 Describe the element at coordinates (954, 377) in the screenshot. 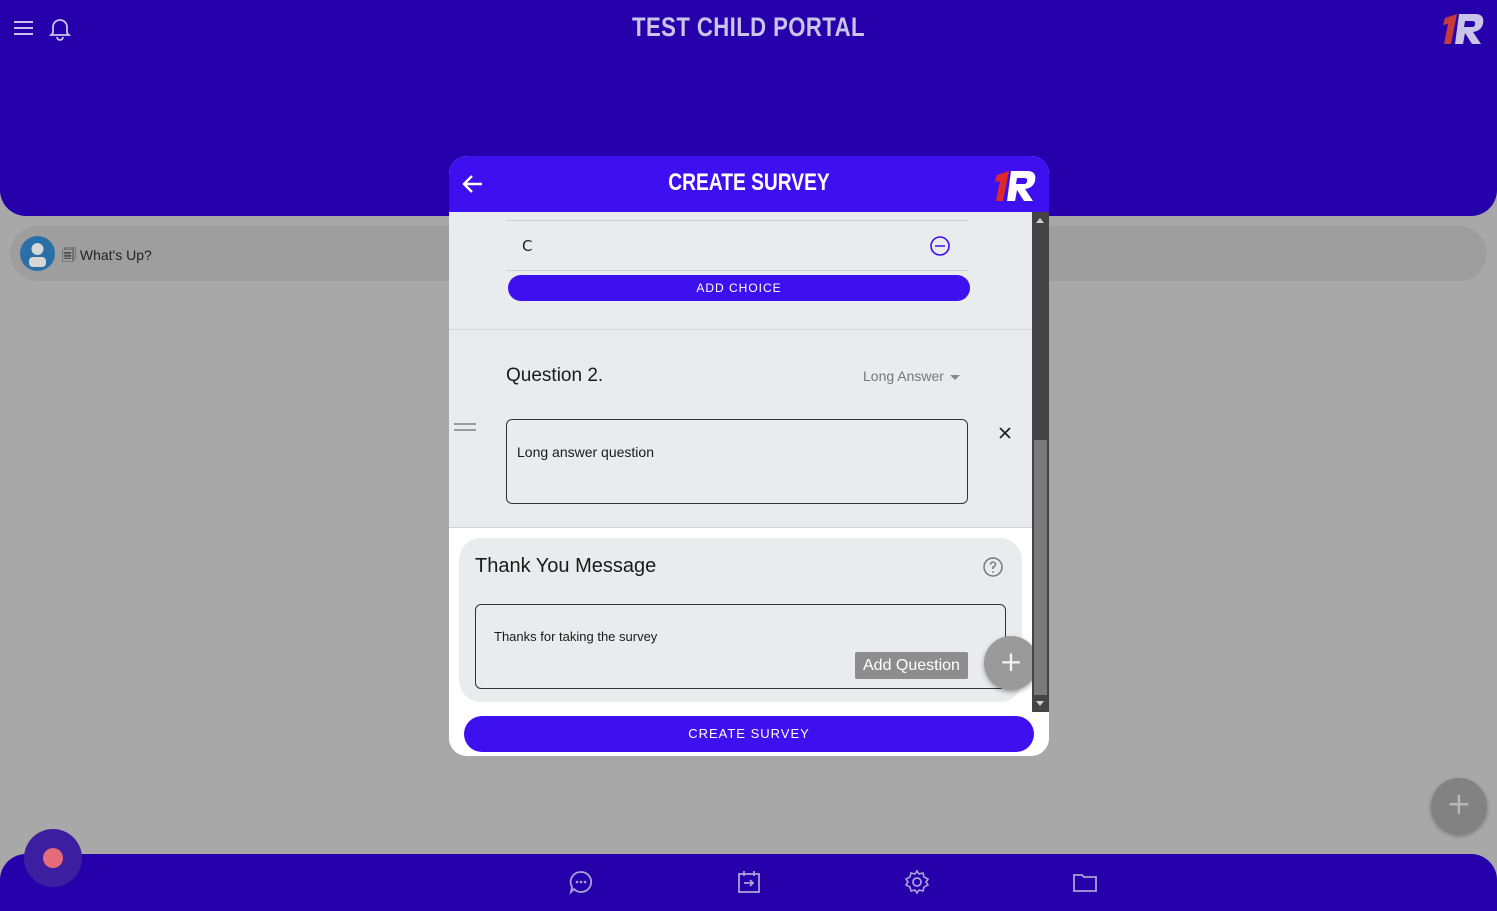

I see `caret-down-icon` at that location.